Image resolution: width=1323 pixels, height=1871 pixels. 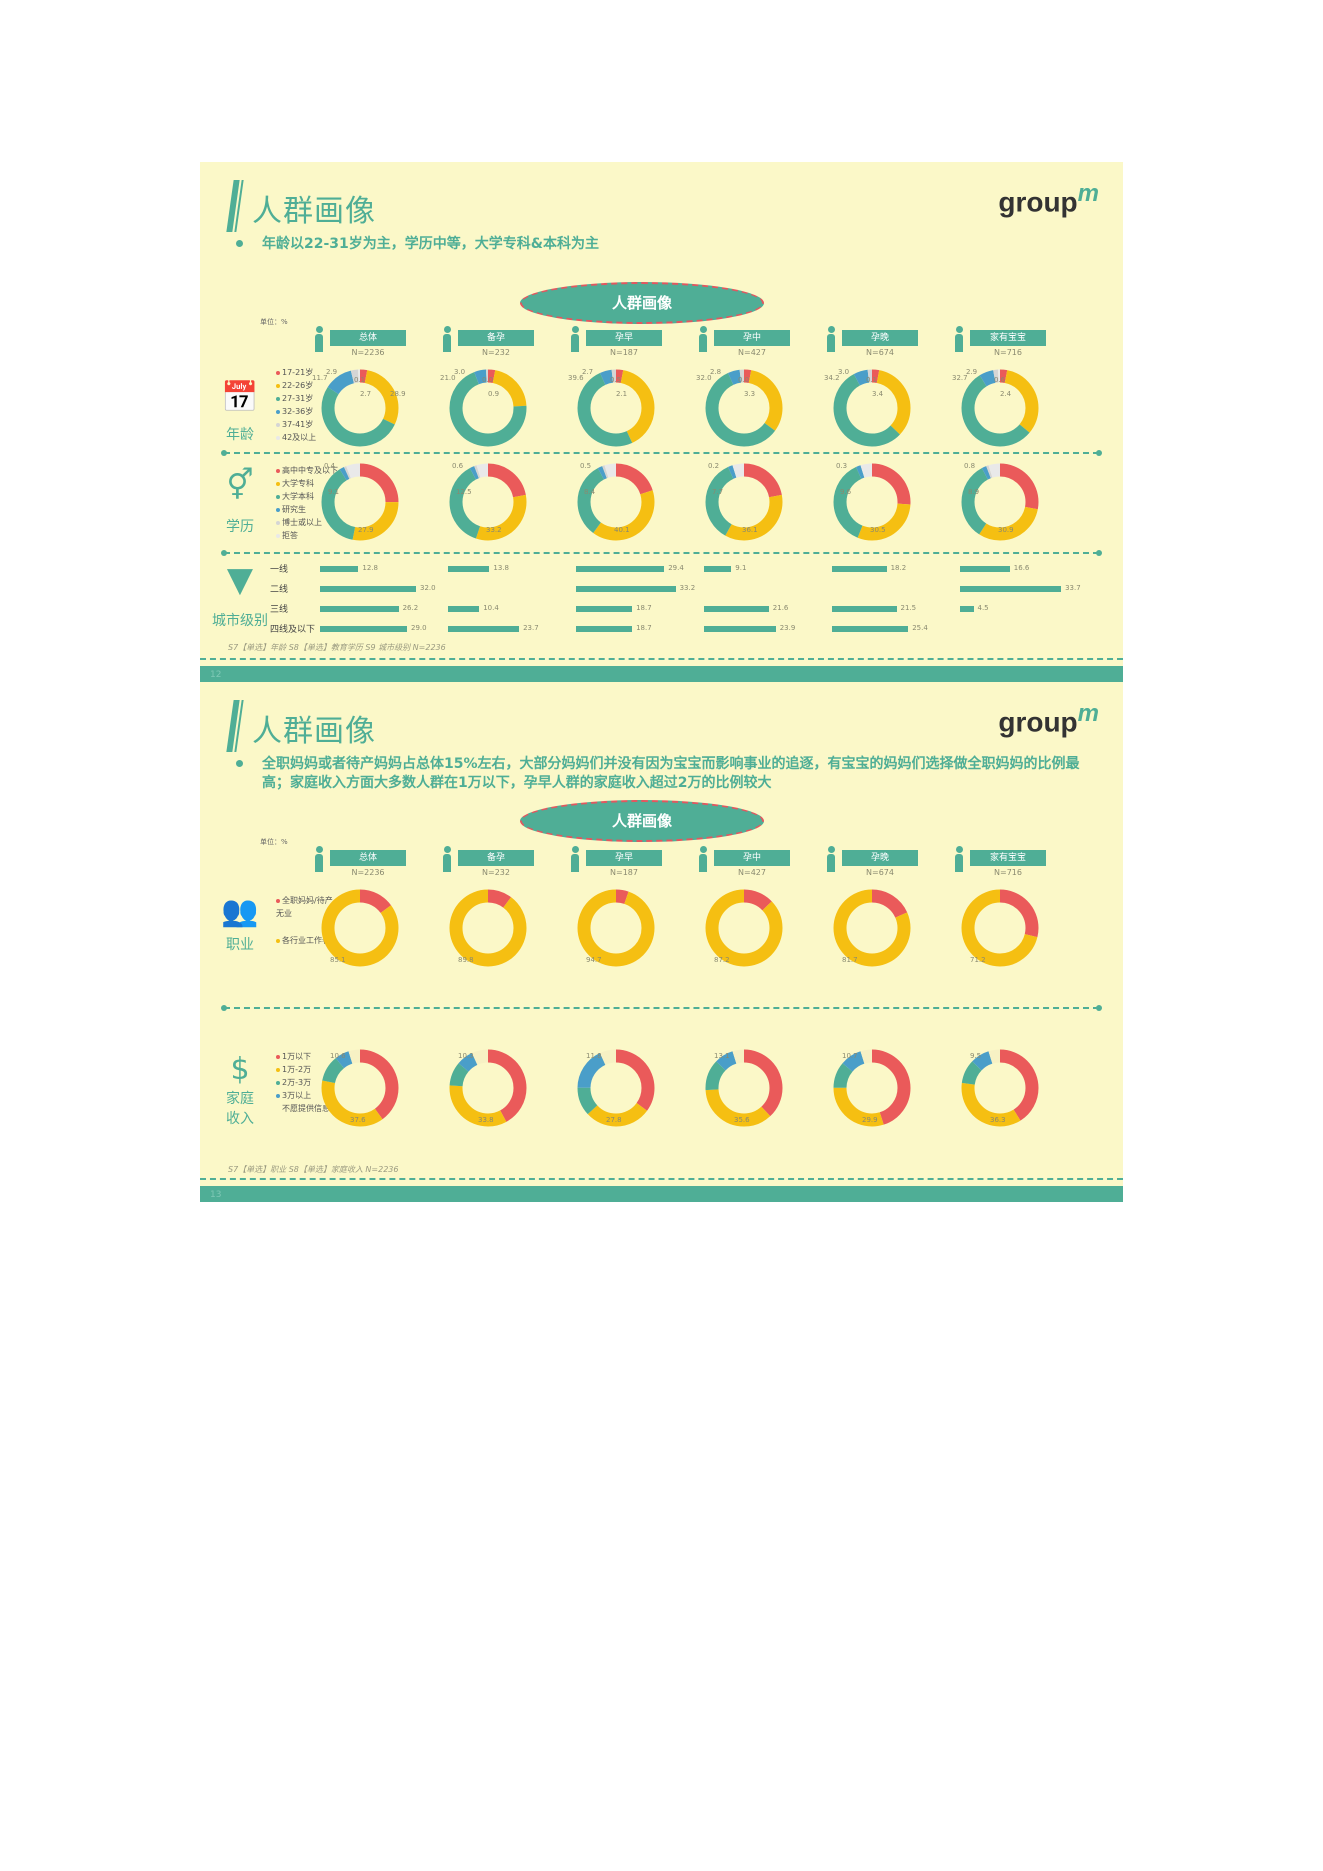 What do you see at coordinates (428, 588) in the screenshot?
I see `city-bar-value: 32.0` at bounding box center [428, 588].